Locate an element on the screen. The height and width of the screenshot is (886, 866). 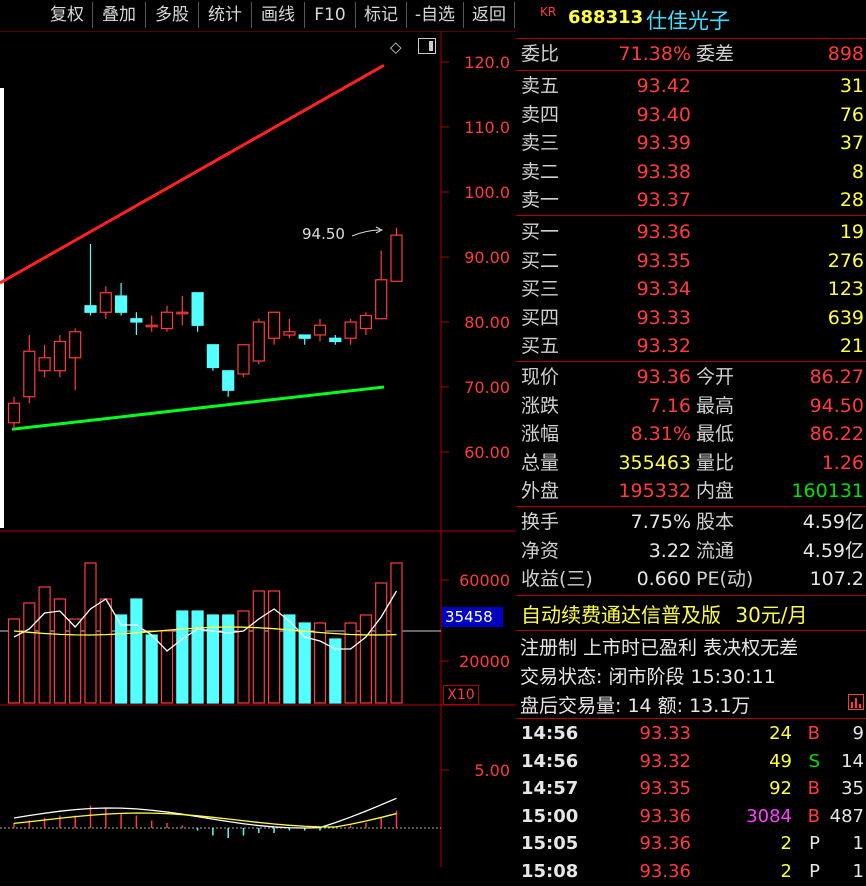
quote-value: 94.50 is located at coordinates (836, 405).